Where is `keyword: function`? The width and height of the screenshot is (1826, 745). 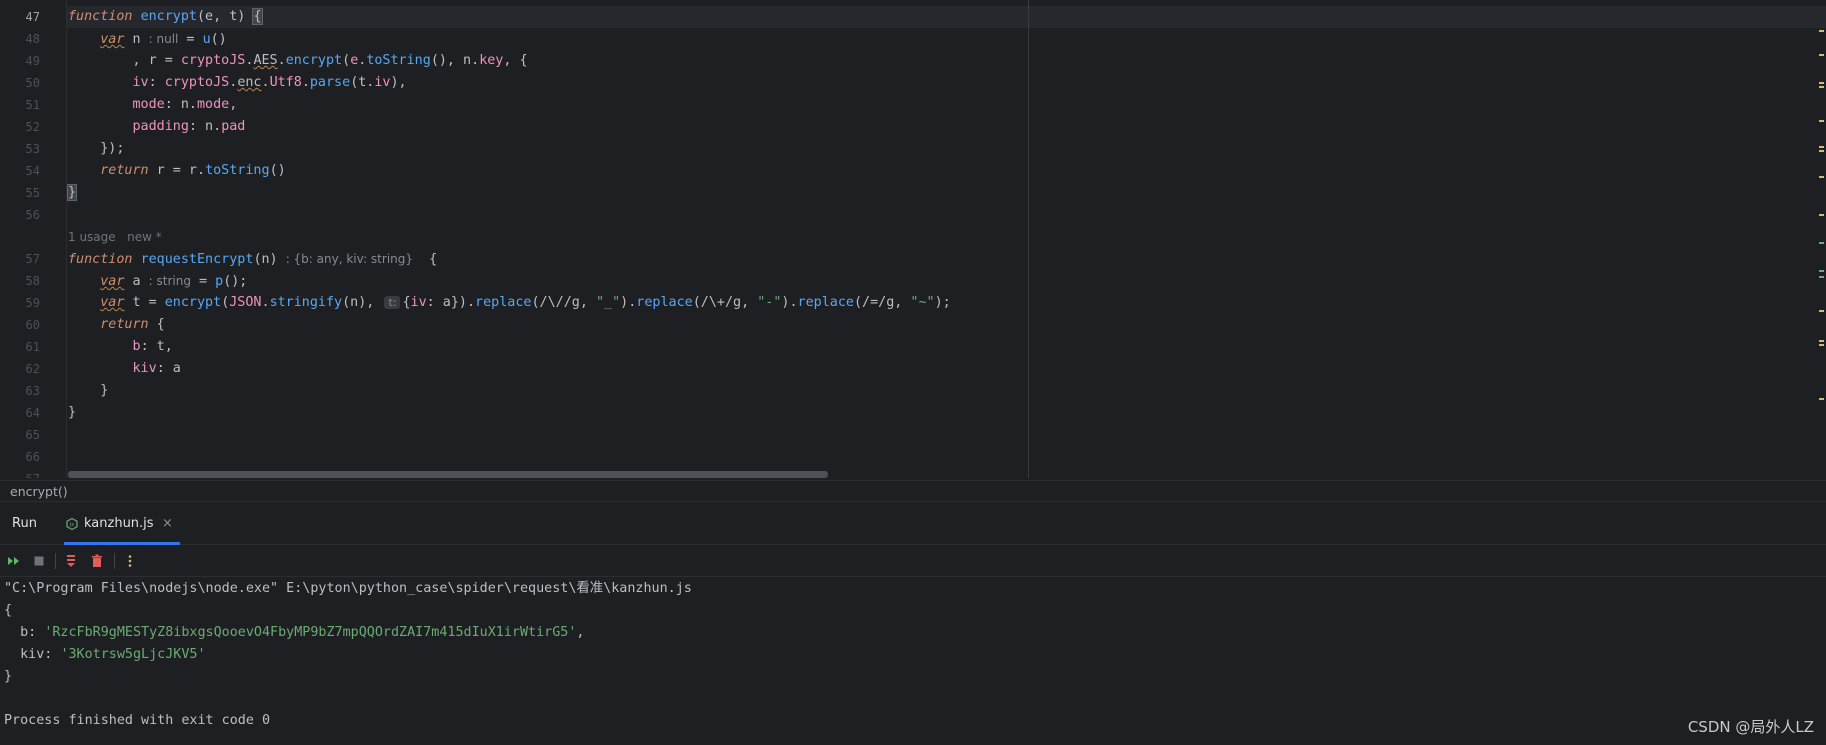
keyword: function is located at coordinates (100, 259).